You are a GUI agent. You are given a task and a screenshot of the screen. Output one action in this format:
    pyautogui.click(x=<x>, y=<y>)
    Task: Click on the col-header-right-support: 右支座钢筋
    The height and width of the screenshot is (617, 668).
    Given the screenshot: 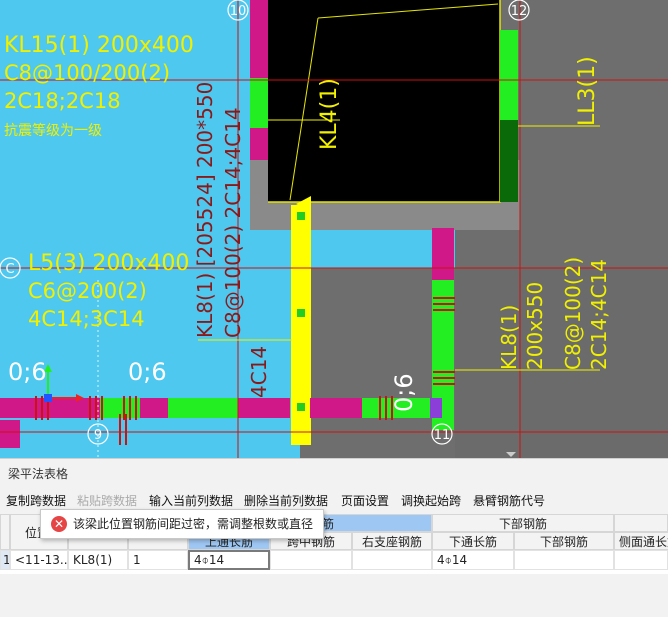 What is the action you would take?
    pyautogui.click(x=392, y=541)
    